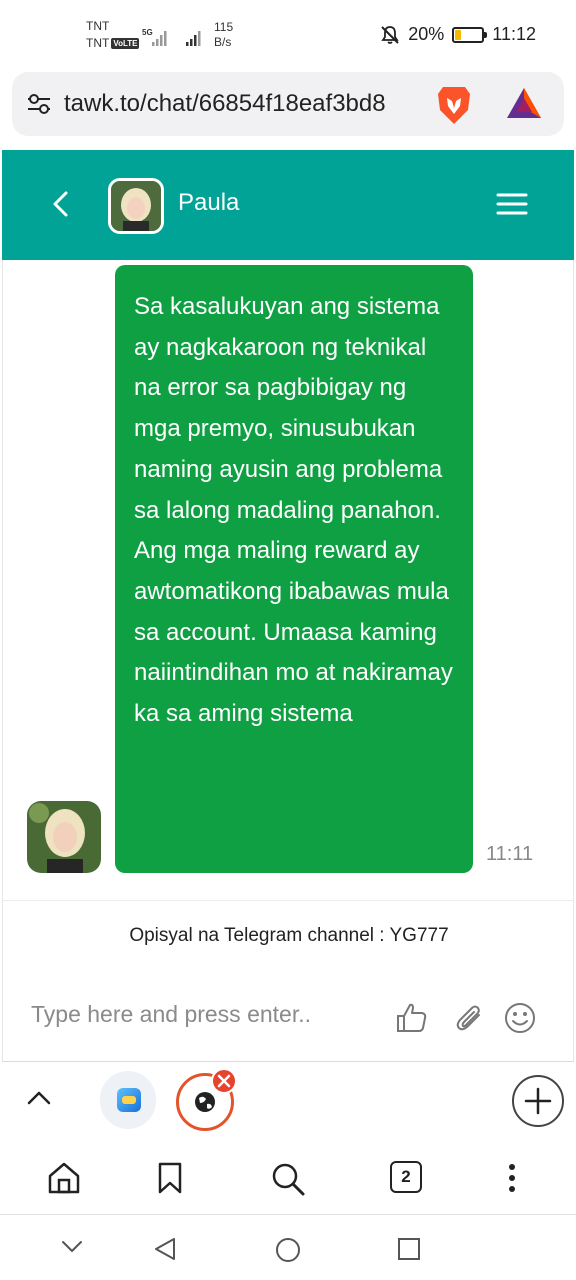 The width and height of the screenshot is (576, 1280). What do you see at coordinates (510, 854) in the screenshot?
I see `message-time: 11:11` at bounding box center [510, 854].